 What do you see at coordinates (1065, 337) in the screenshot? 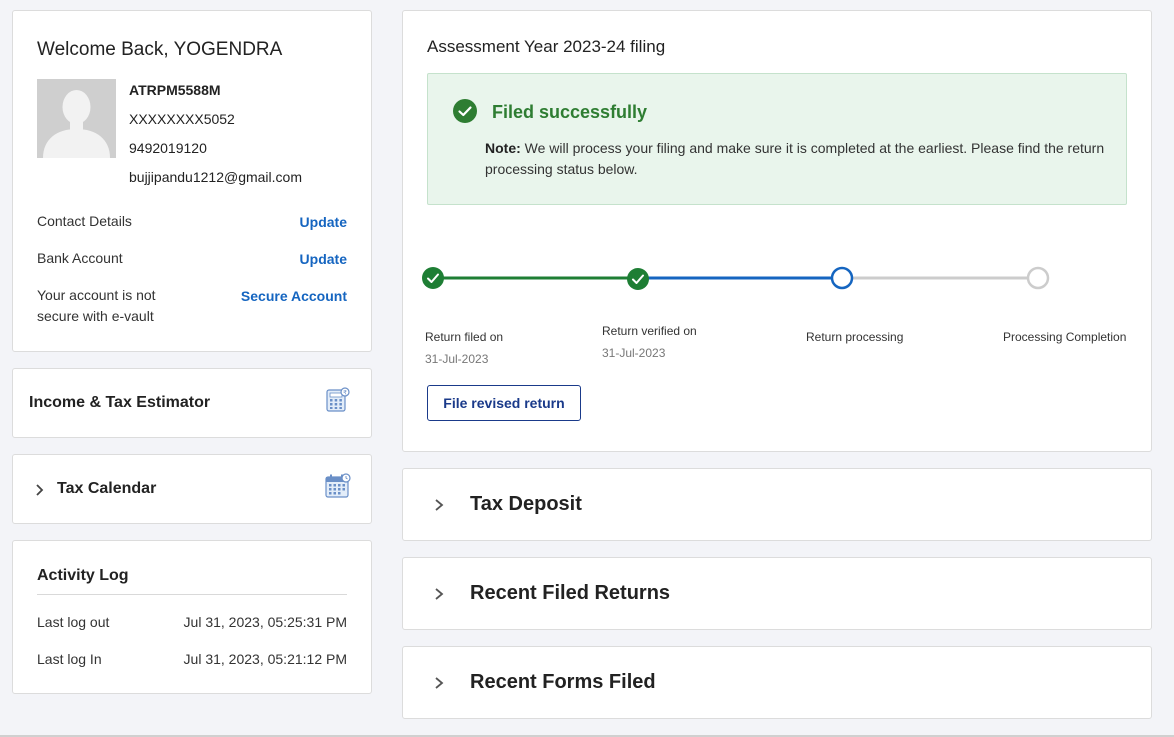
I see `step-4-label: Processing Completion` at bounding box center [1065, 337].